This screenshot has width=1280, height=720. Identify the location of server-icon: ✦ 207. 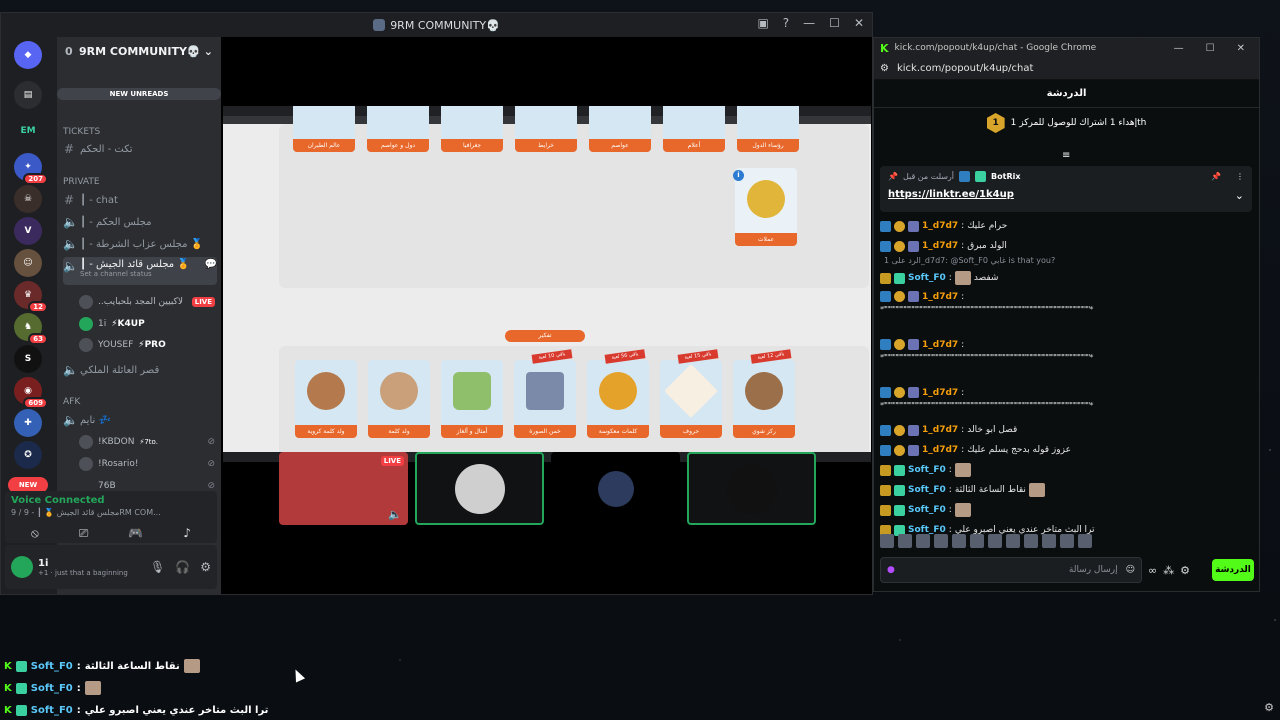
(31, 169).